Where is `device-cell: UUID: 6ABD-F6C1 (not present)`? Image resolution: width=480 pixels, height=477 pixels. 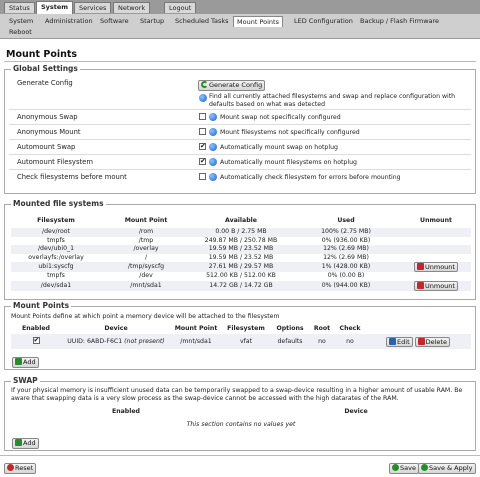
device-cell: UUID: 6ABD-F6C1 (not present) is located at coordinates (116, 341).